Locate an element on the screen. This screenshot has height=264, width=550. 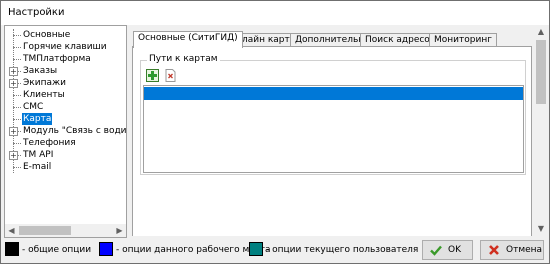
scroll-right-icon: ▶ is located at coordinates (119, 230).